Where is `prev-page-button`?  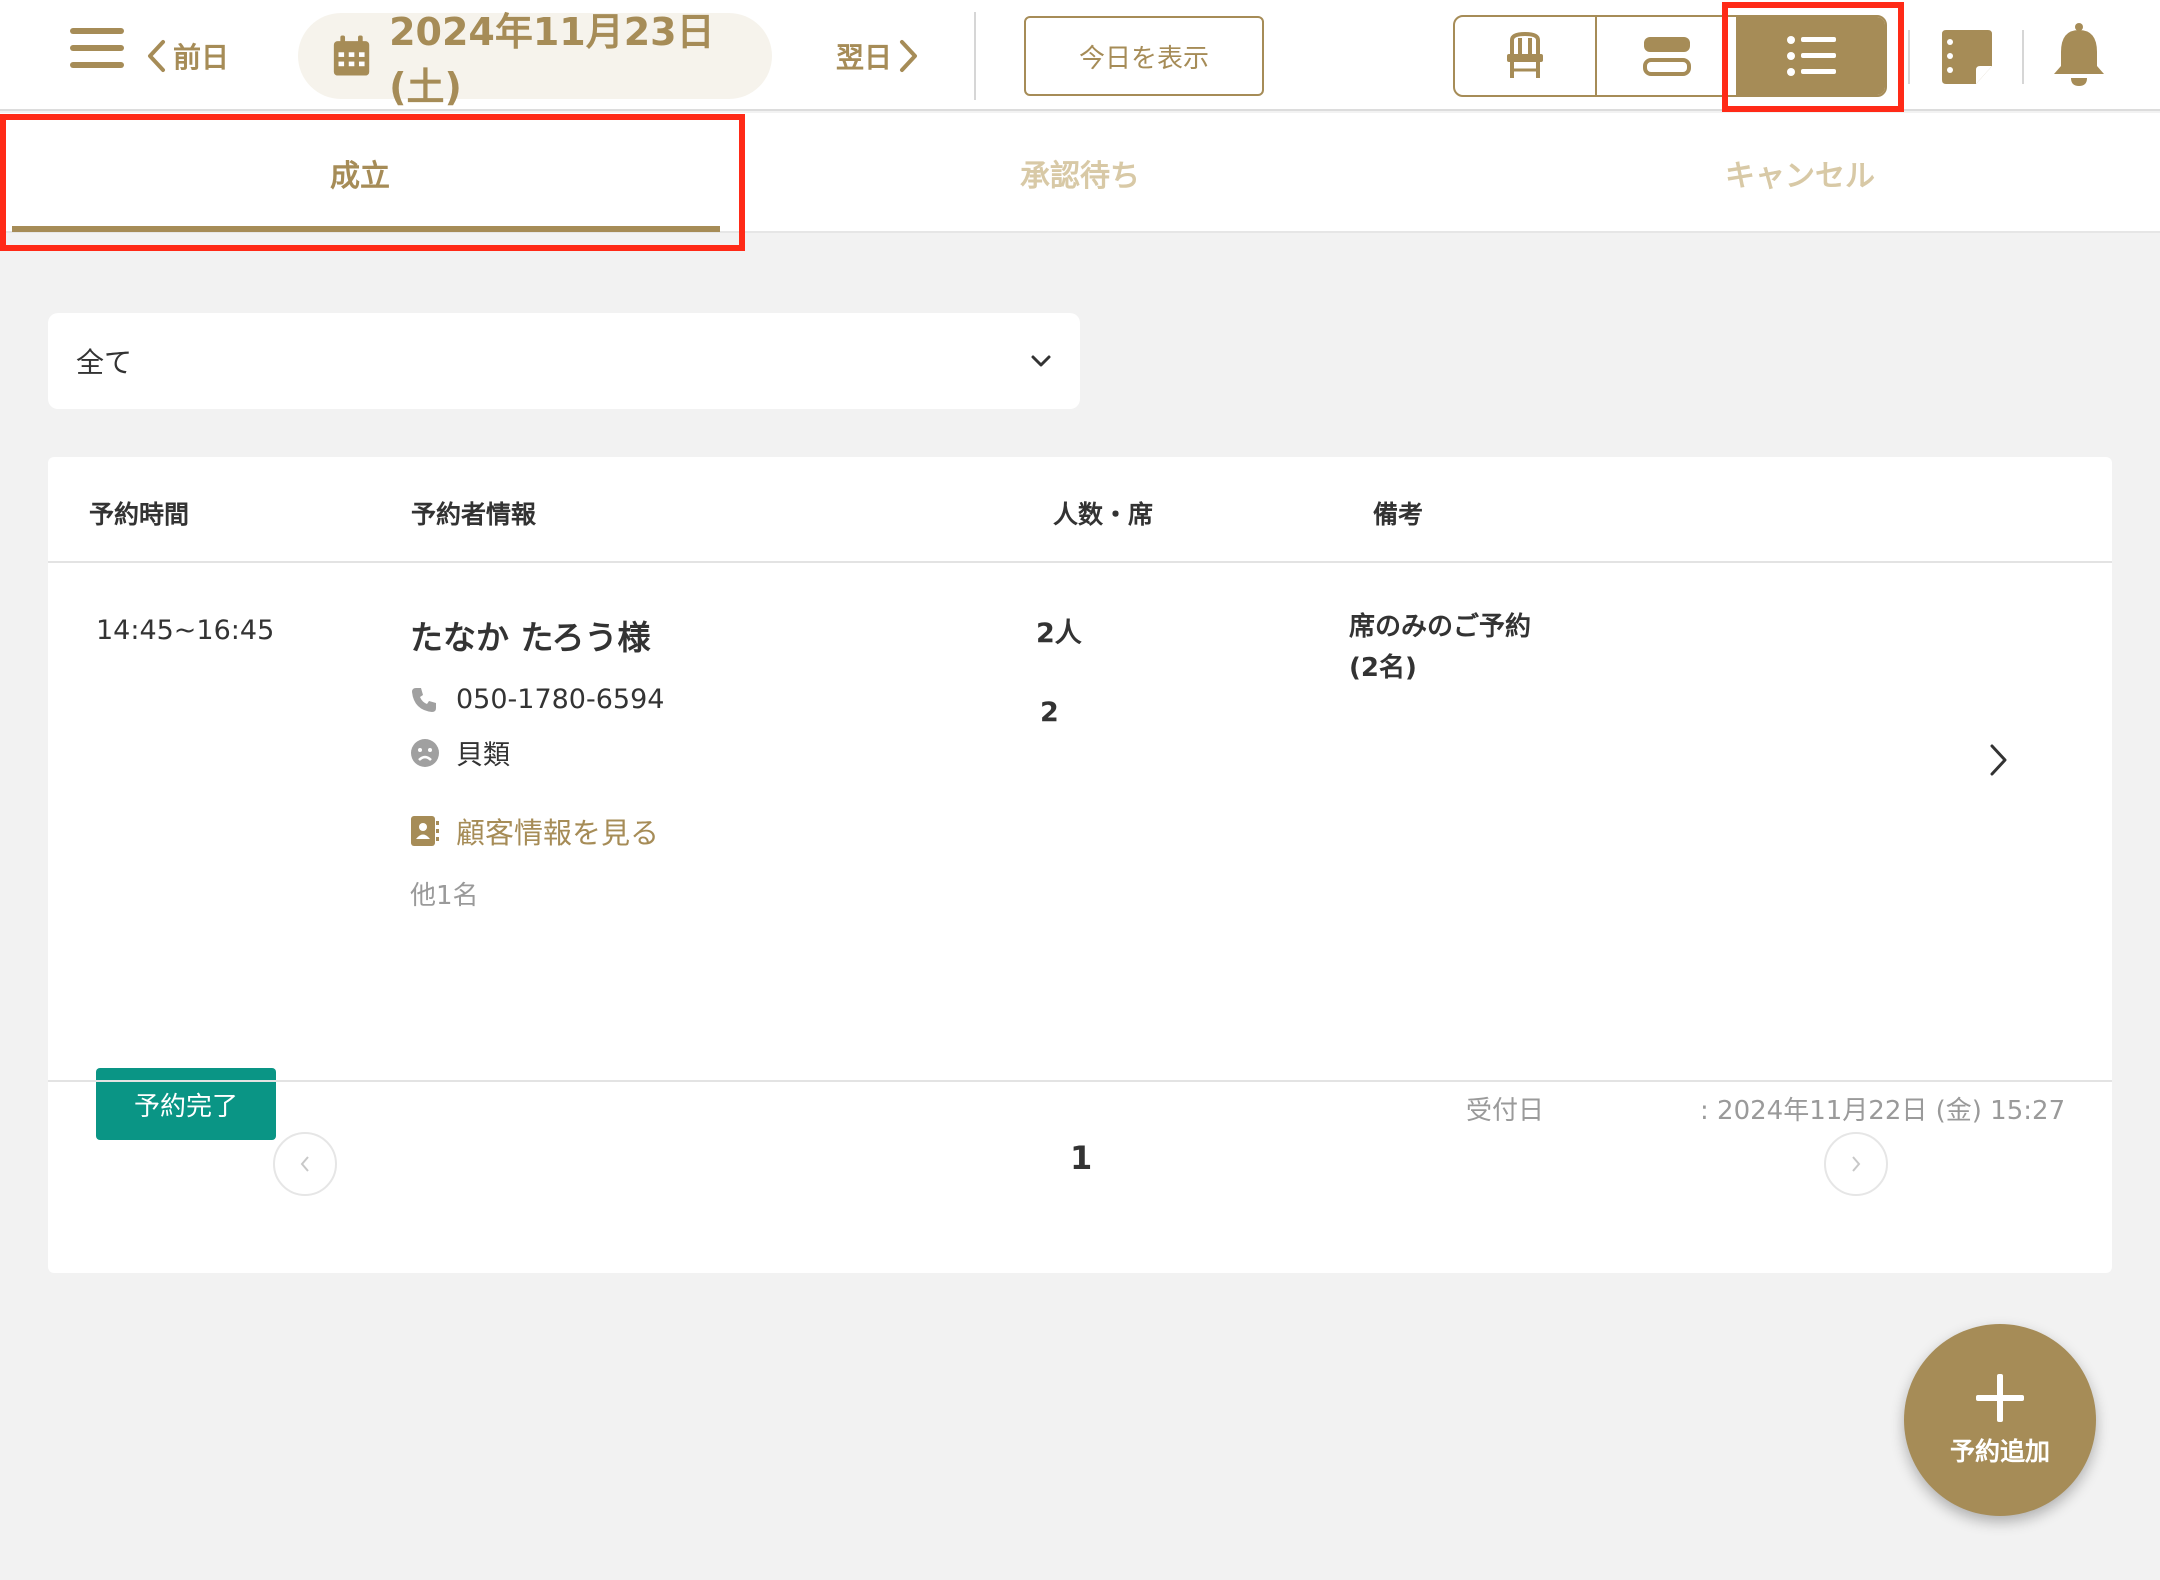 prev-page-button is located at coordinates (305, 1164).